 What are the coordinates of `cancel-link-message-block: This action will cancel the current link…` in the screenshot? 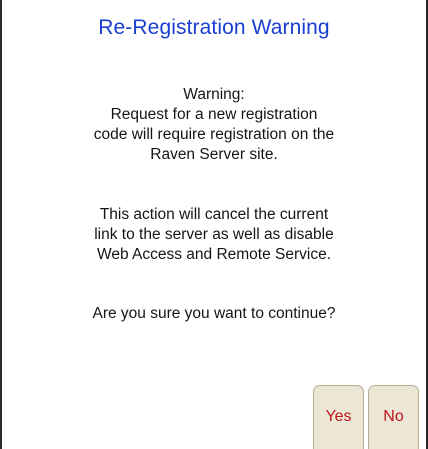 It's located at (214, 235).